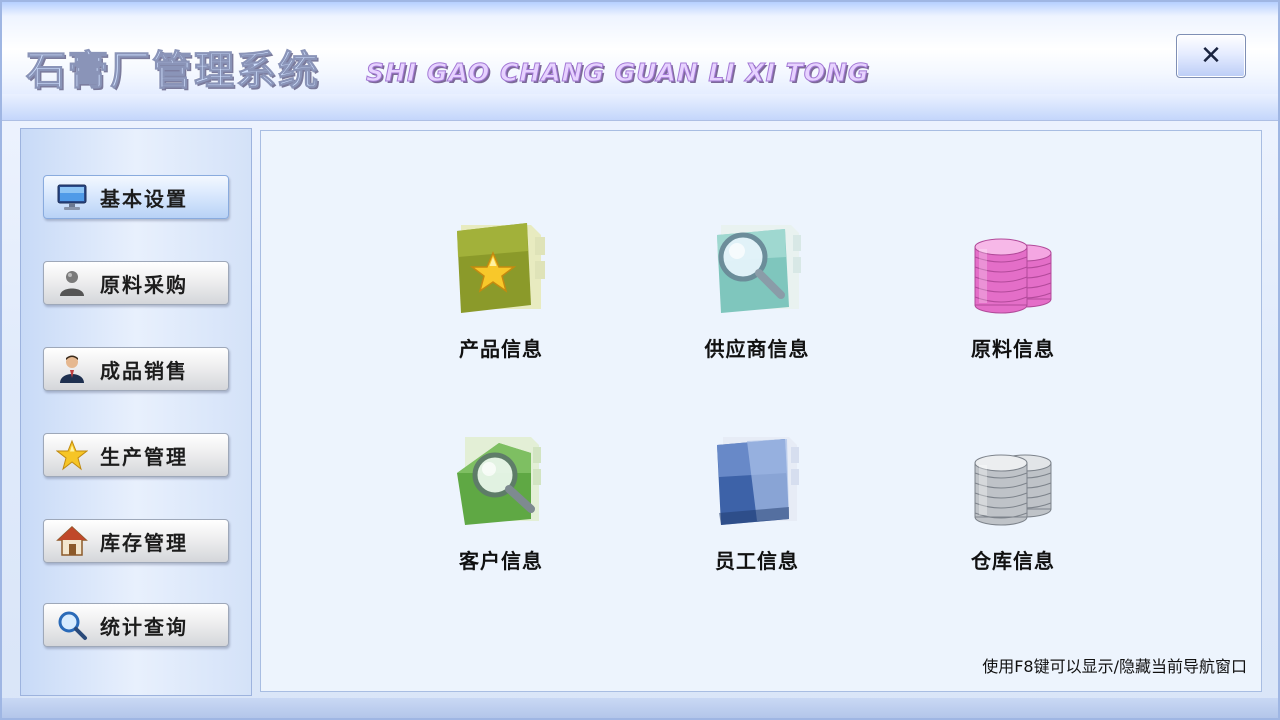  Describe the element at coordinates (72, 455) in the screenshot. I see `star-icon` at that location.